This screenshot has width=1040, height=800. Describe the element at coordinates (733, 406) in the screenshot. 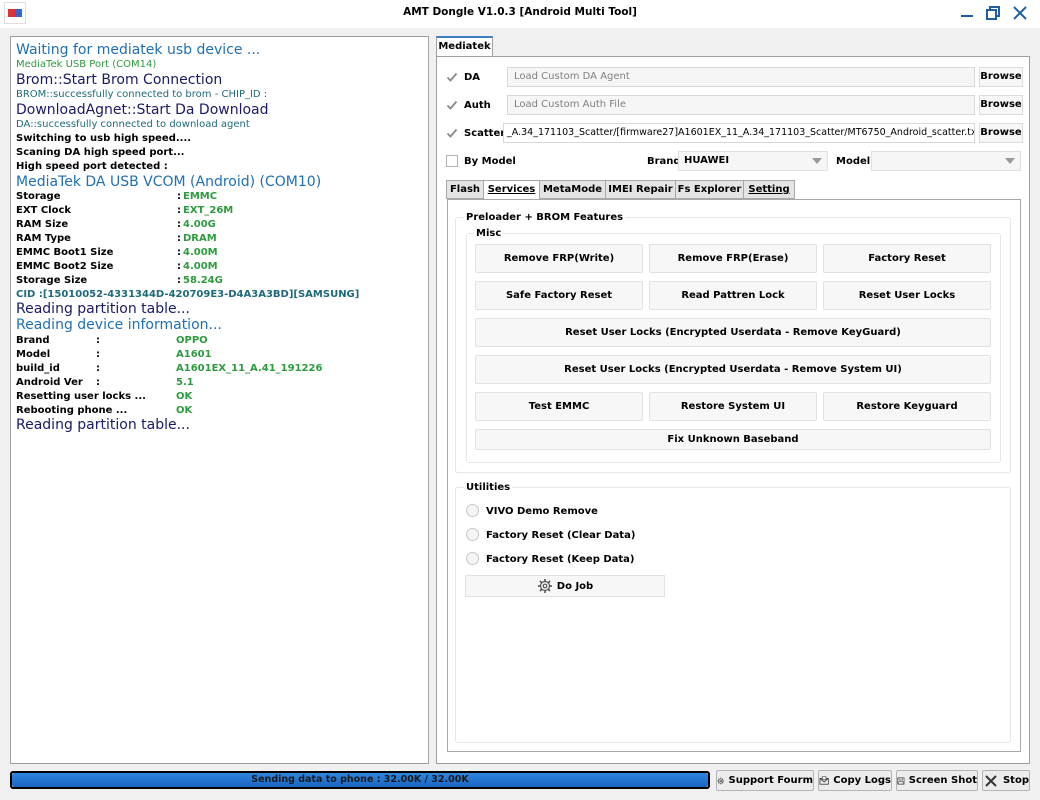

I see `restore-system-ui-button: Restore System UI` at that location.